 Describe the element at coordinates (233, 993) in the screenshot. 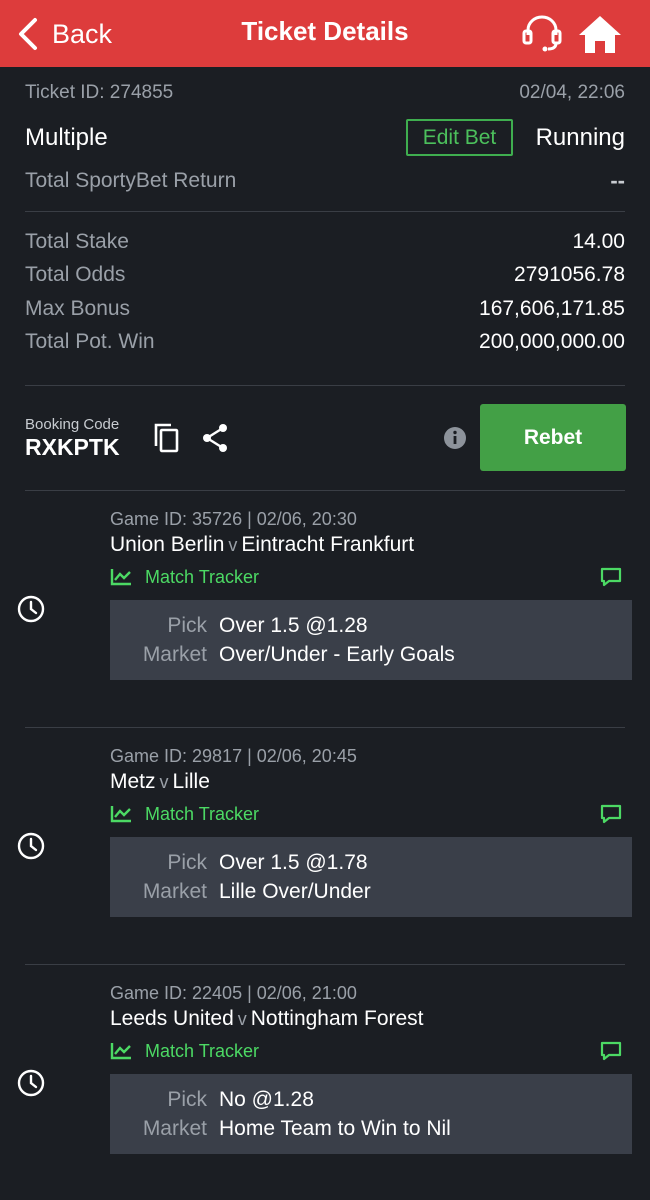

I see `game-info: Game ID: 22405 | 02/06, 21:00` at that location.